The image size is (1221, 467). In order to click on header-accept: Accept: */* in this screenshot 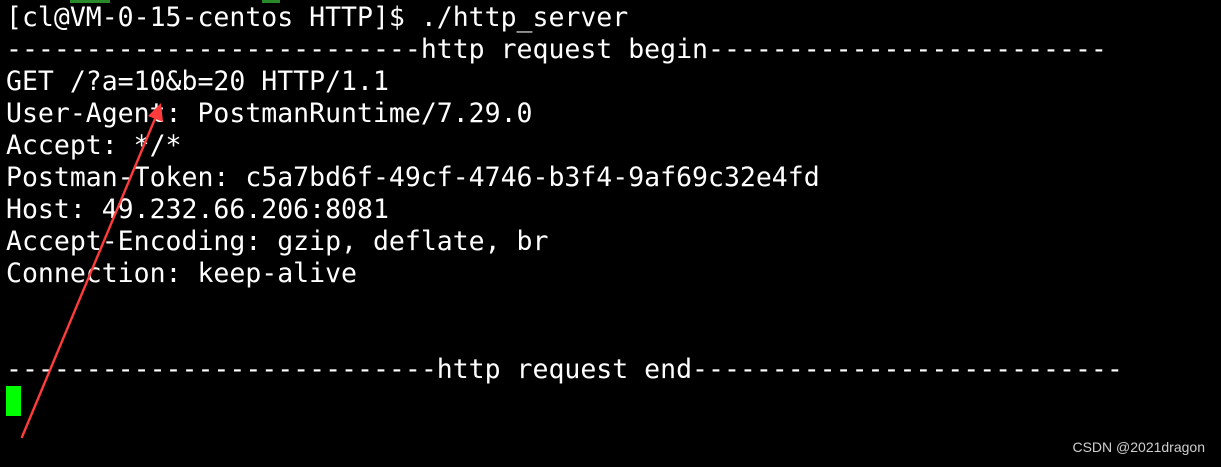, I will do `click(94, 145)`.